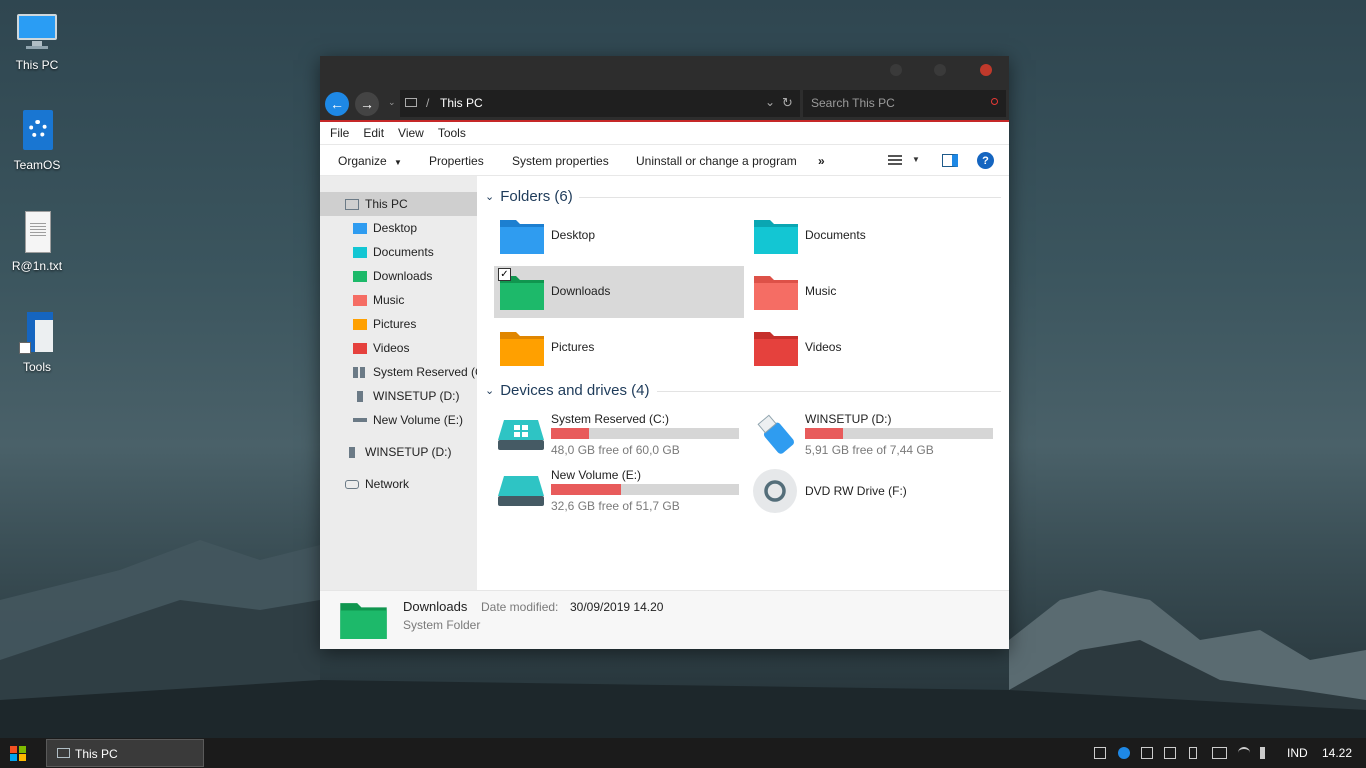  I want to click on drive-tile-e: New Volume (E:) 32,6 GB free of 51,7 GB, so click(619, 491).